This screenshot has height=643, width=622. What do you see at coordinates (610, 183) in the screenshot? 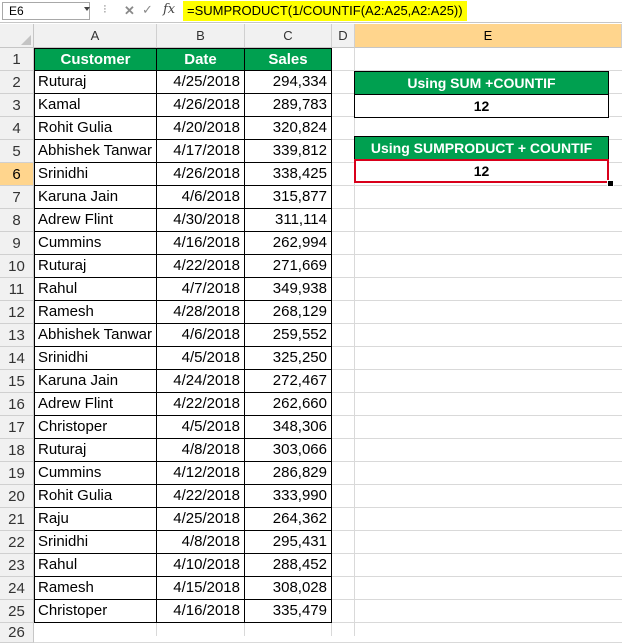
I see `fill-handle` at bounding box center [610, 183].